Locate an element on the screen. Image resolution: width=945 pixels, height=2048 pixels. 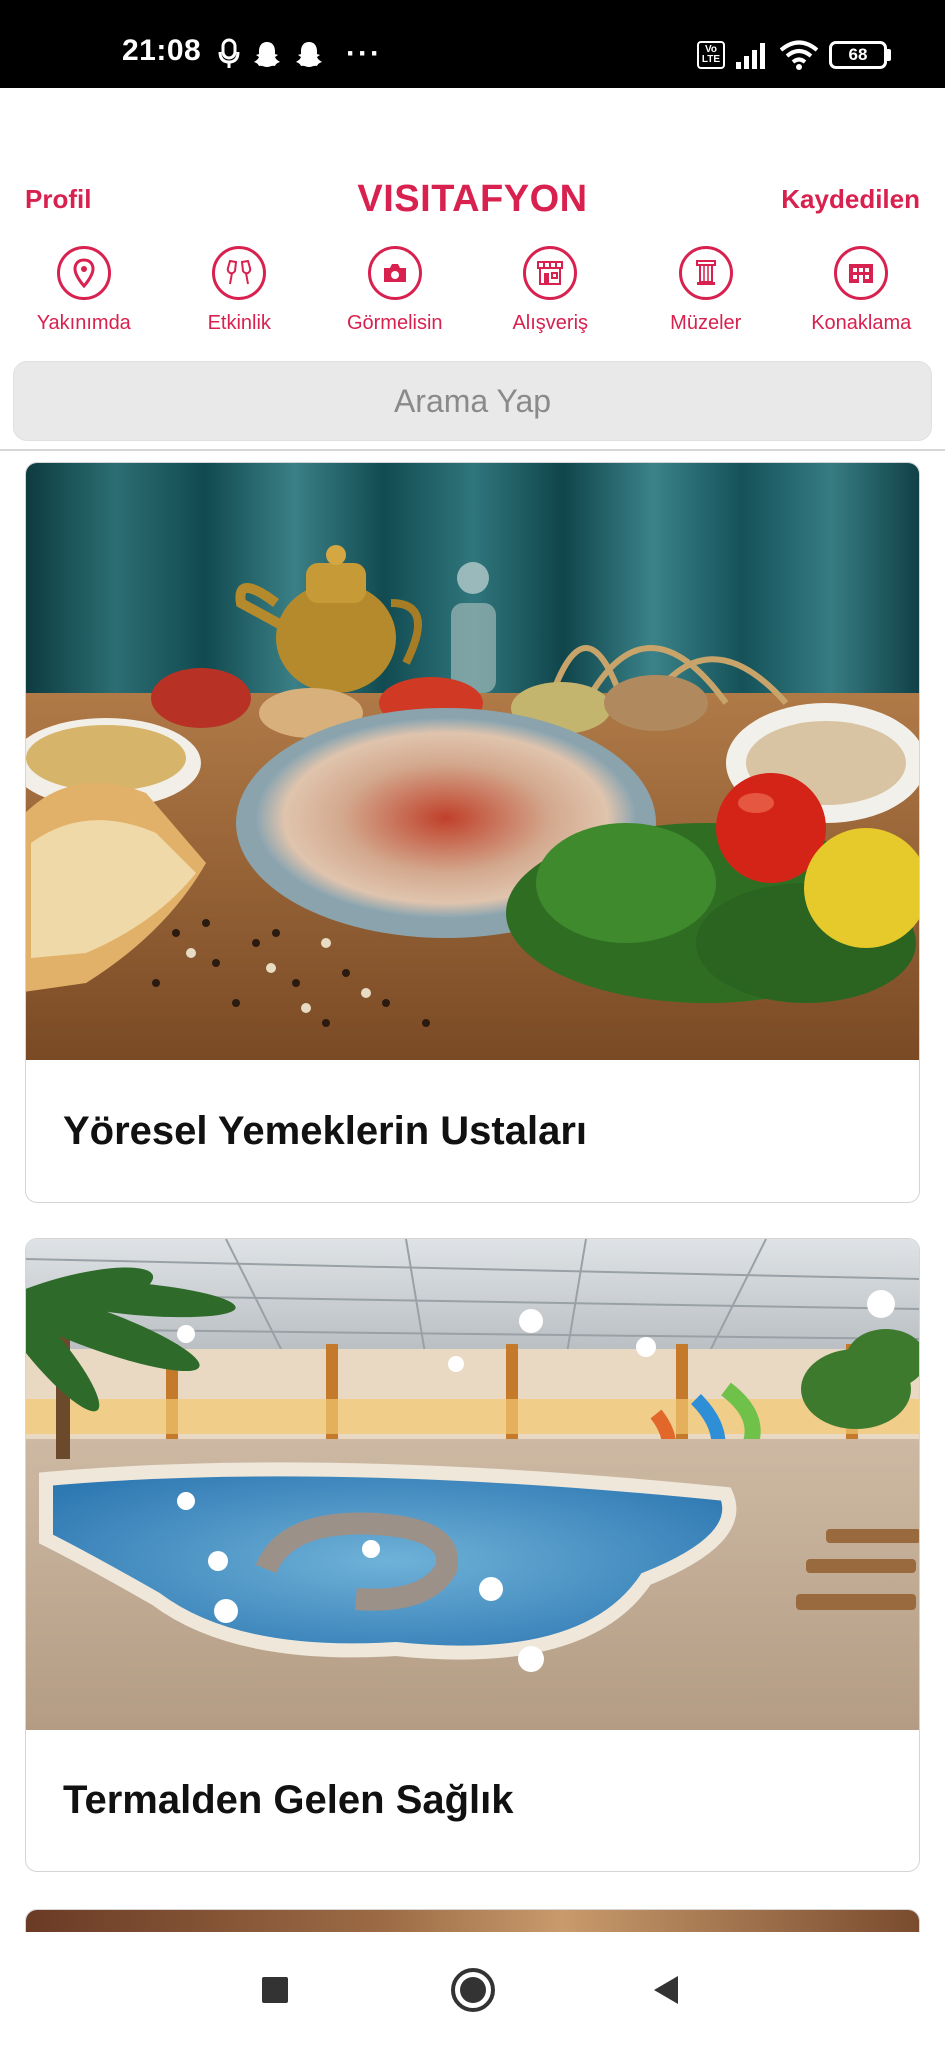
card-title: Yöresel Yemeklerin Ustaları is located at coordinates (325, 1130).